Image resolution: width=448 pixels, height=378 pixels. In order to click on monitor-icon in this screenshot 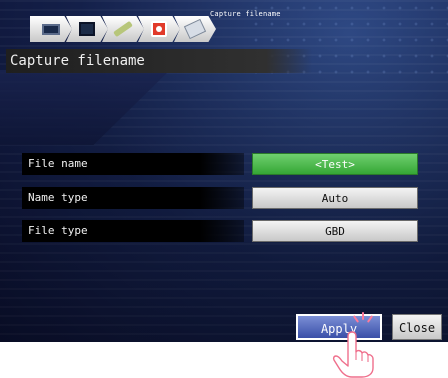, I will do `click(51, 29)`.